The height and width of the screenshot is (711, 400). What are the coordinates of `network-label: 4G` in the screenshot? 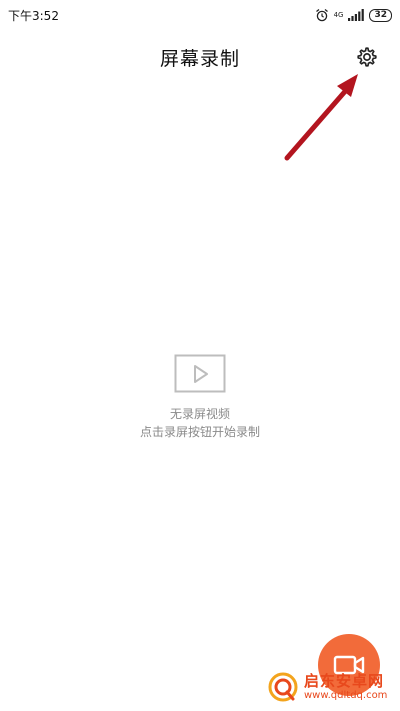 It's located at (338, 14).